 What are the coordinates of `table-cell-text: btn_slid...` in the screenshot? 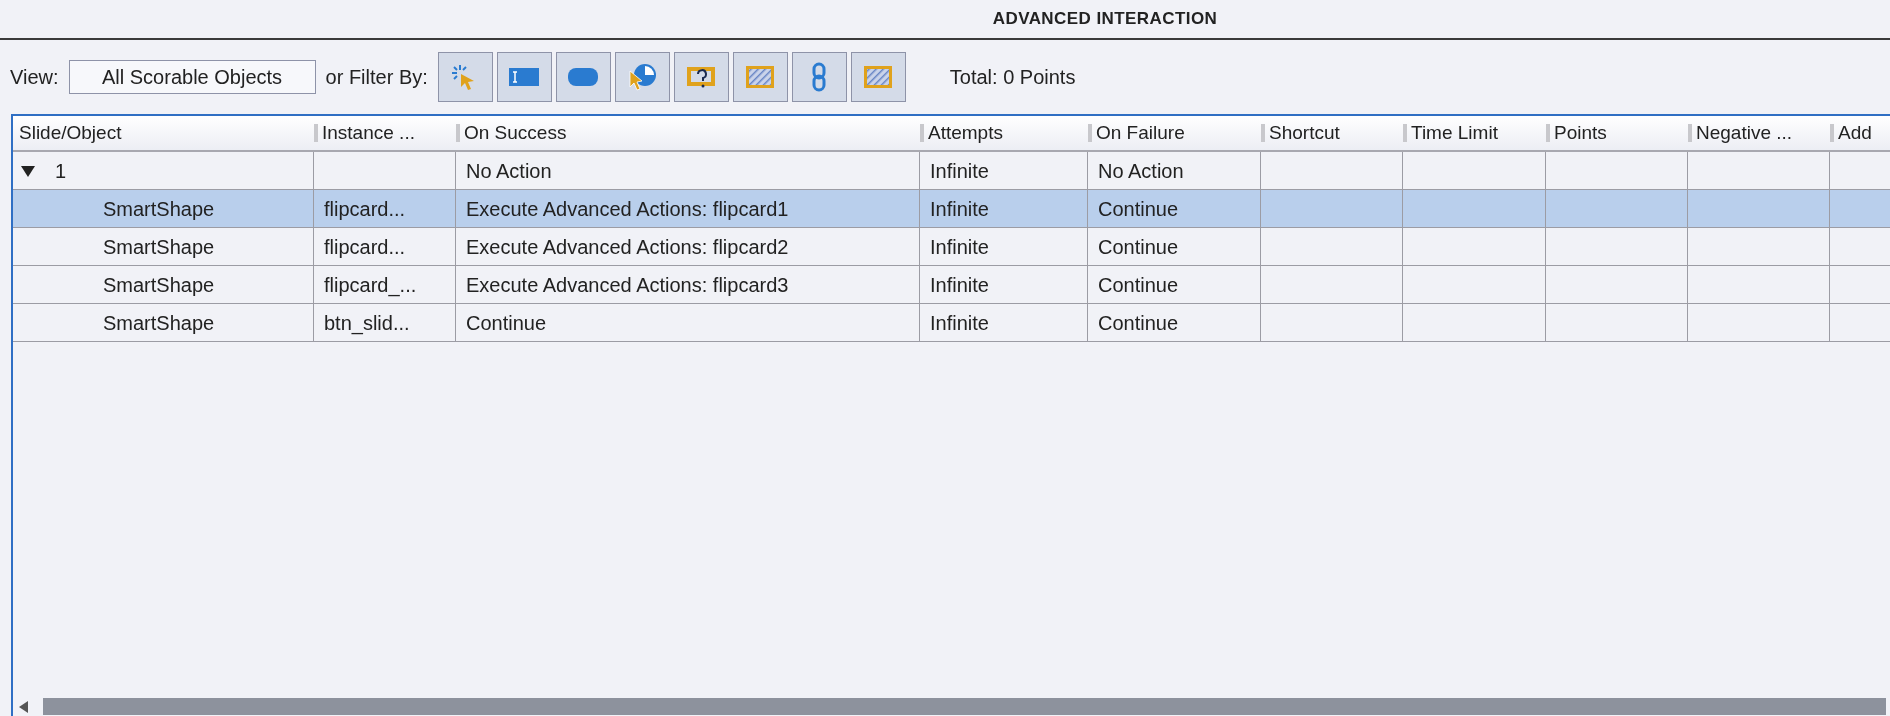 It's located at (367, 323).